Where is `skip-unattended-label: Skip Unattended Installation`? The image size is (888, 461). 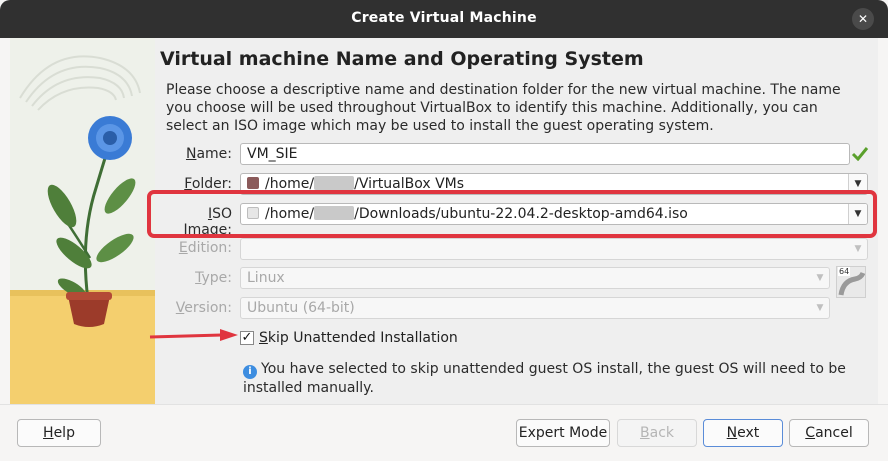 skip-unattended-label: Skip Unattended Installation is located at coordinates (358, 338).